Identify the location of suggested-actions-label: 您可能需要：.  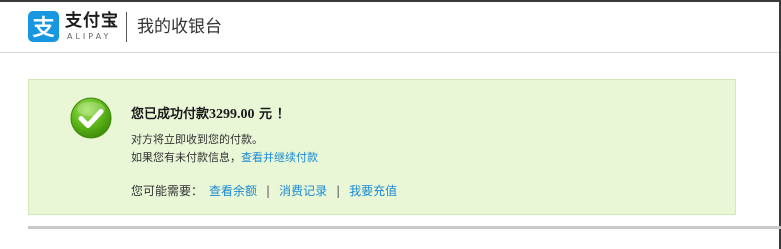
(167, 191).